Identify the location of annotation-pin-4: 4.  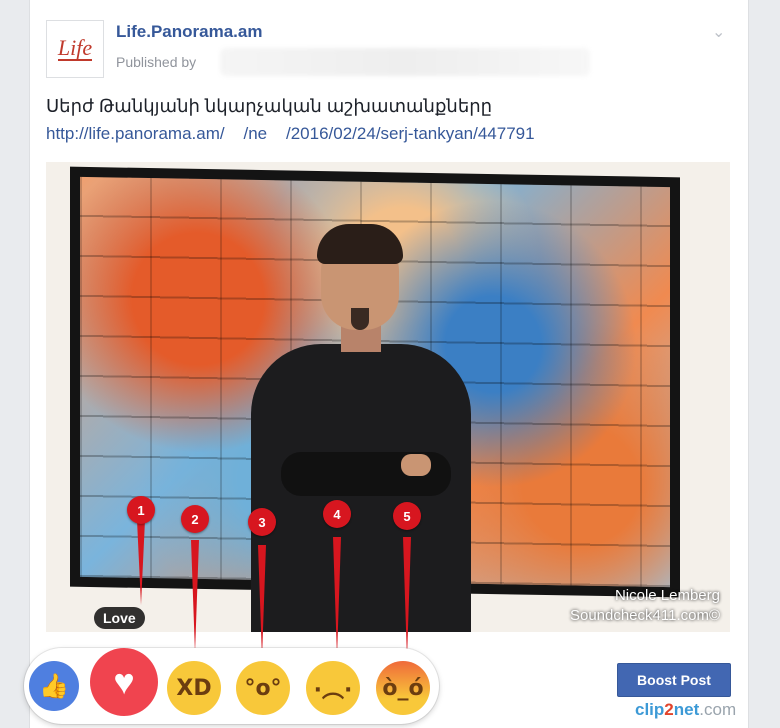
(337, 514).